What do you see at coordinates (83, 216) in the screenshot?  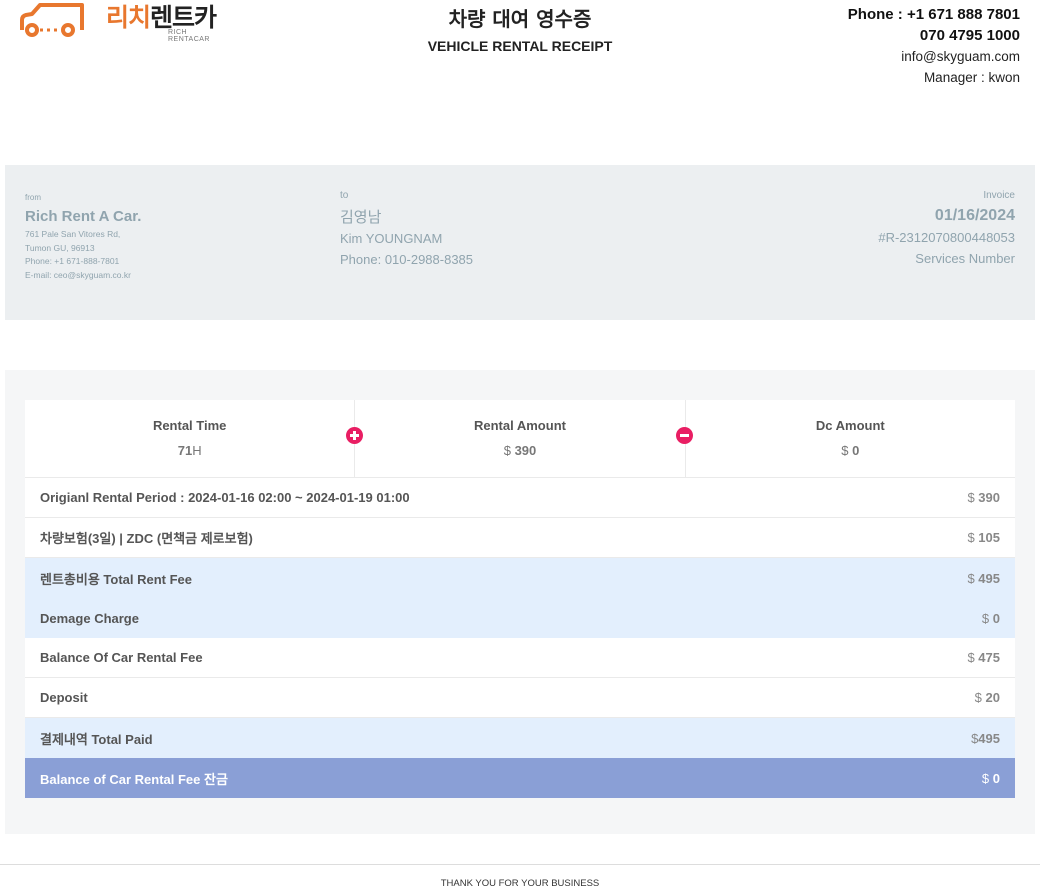 I see `from-company-name: Rich Rent A Car.` at bounding box center [83, 216].